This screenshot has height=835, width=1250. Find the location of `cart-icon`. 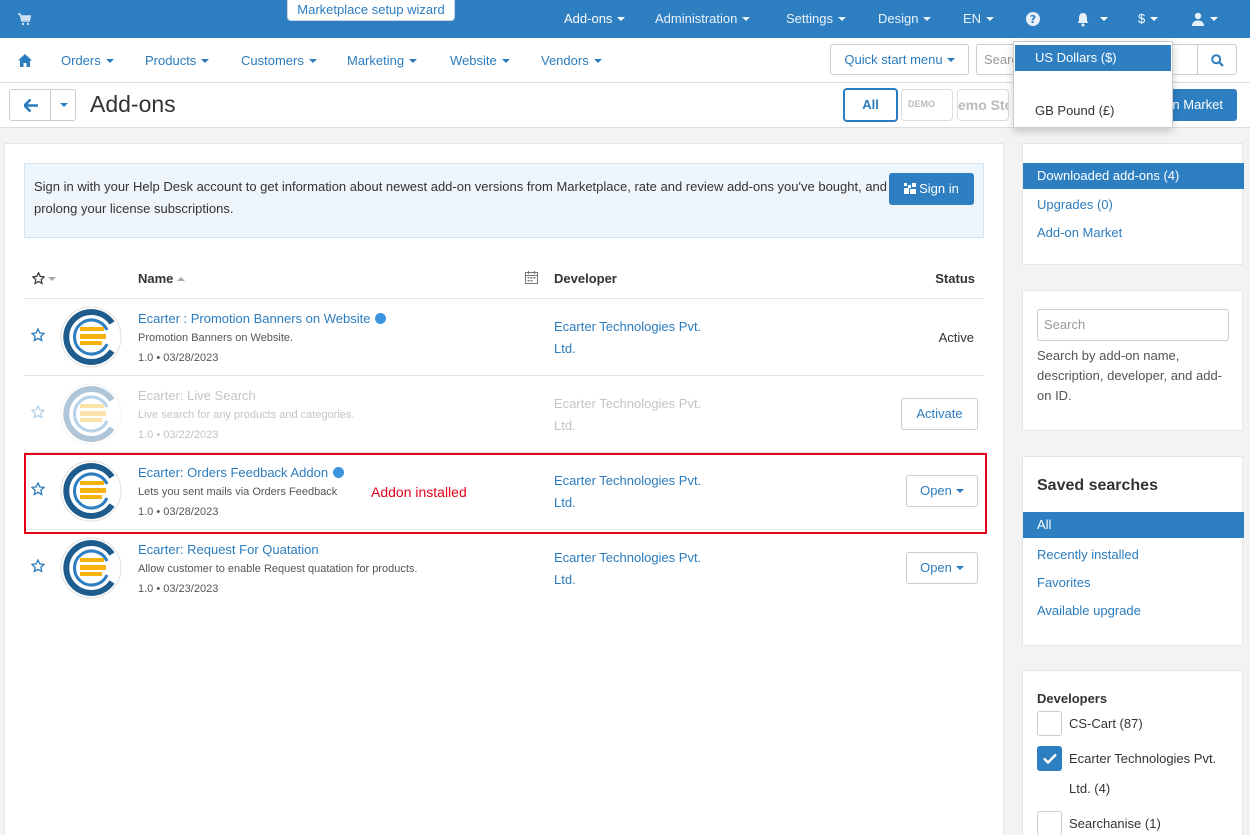

cart-icon is located at coordinates (24, 19).